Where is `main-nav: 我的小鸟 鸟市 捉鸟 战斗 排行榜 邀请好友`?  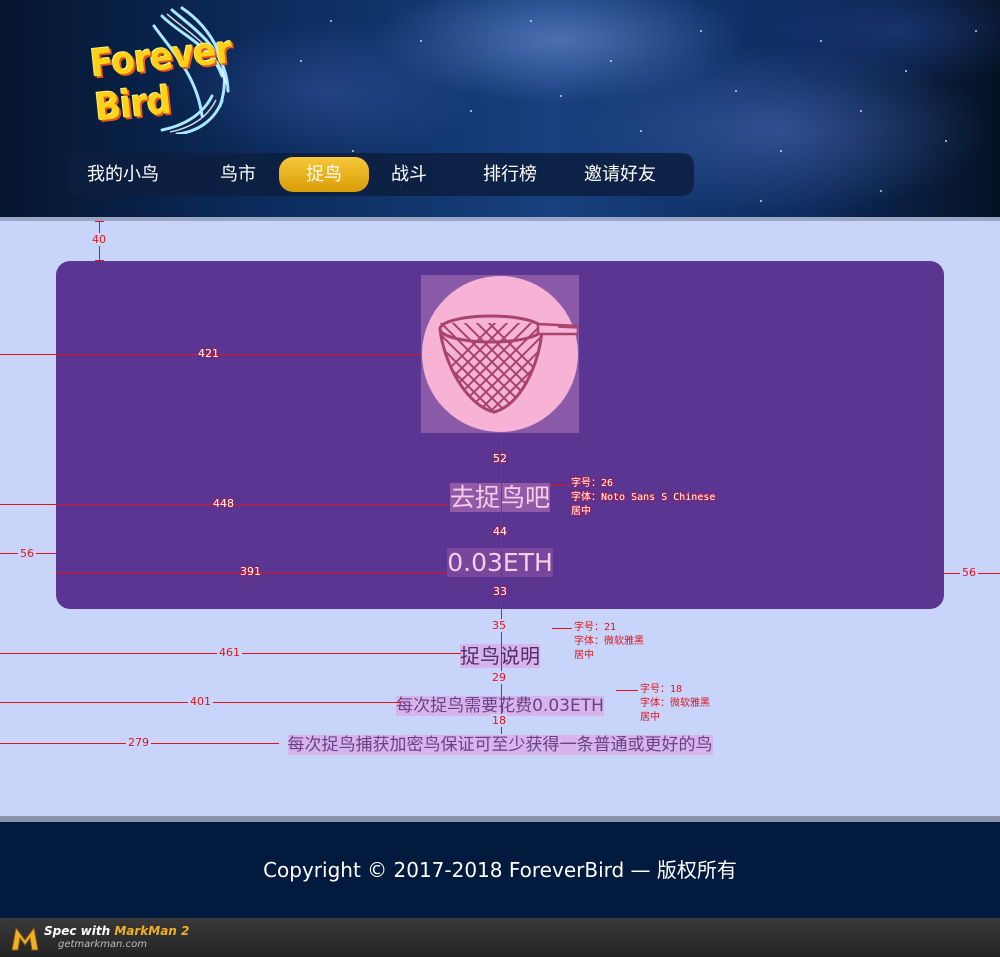 main-nav: 我的小鸟 鸟市 捉鸟 战斗 排行榜 邀请好友 is located at coordinates (381, 174).